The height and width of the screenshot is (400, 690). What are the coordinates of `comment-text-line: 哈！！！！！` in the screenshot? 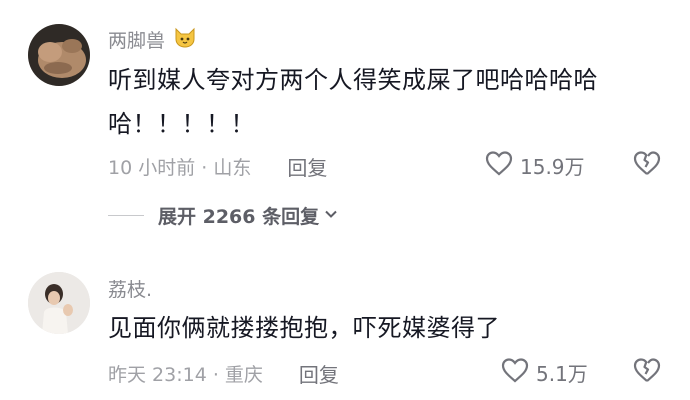 It's located at (181, 124).